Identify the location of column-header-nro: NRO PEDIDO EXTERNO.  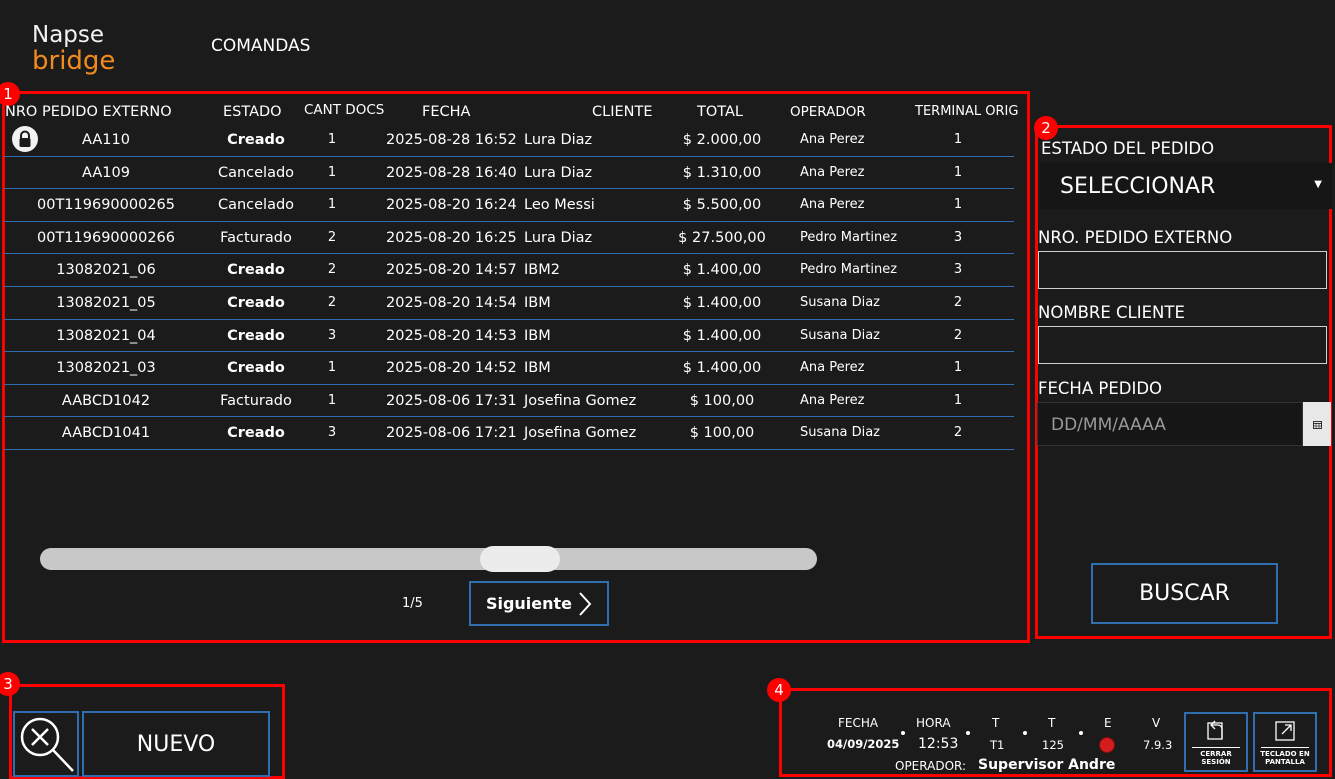
(88, 112).